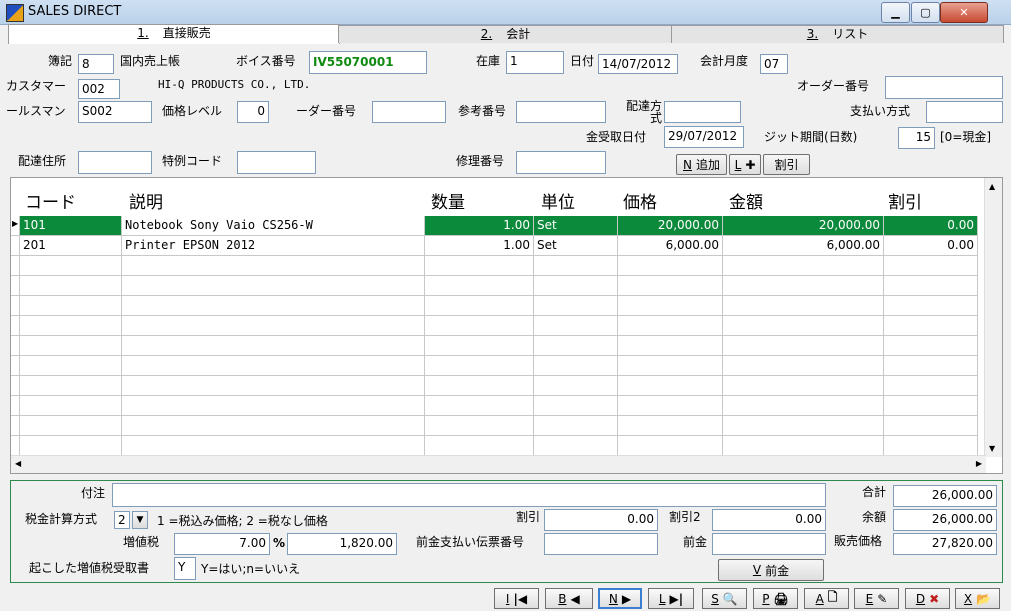  What do you see at coordinates (701, 164) in the screenshot?
I see `add-line-button: N 追加` at bounding box center [701, 164].